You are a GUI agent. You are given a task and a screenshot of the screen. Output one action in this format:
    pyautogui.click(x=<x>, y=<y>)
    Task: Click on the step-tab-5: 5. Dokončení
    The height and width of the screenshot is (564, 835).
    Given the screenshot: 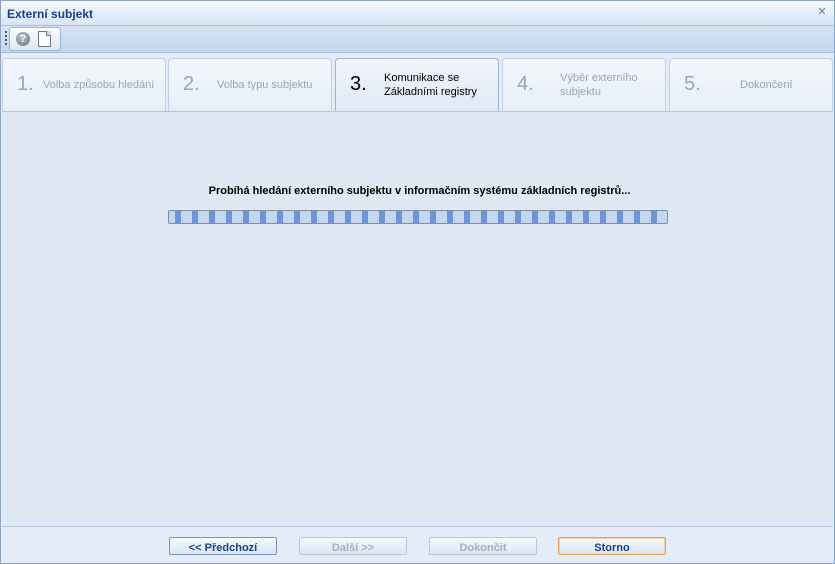 What is the action you would take?
    pyautogui.click(x=751, y=84)
    